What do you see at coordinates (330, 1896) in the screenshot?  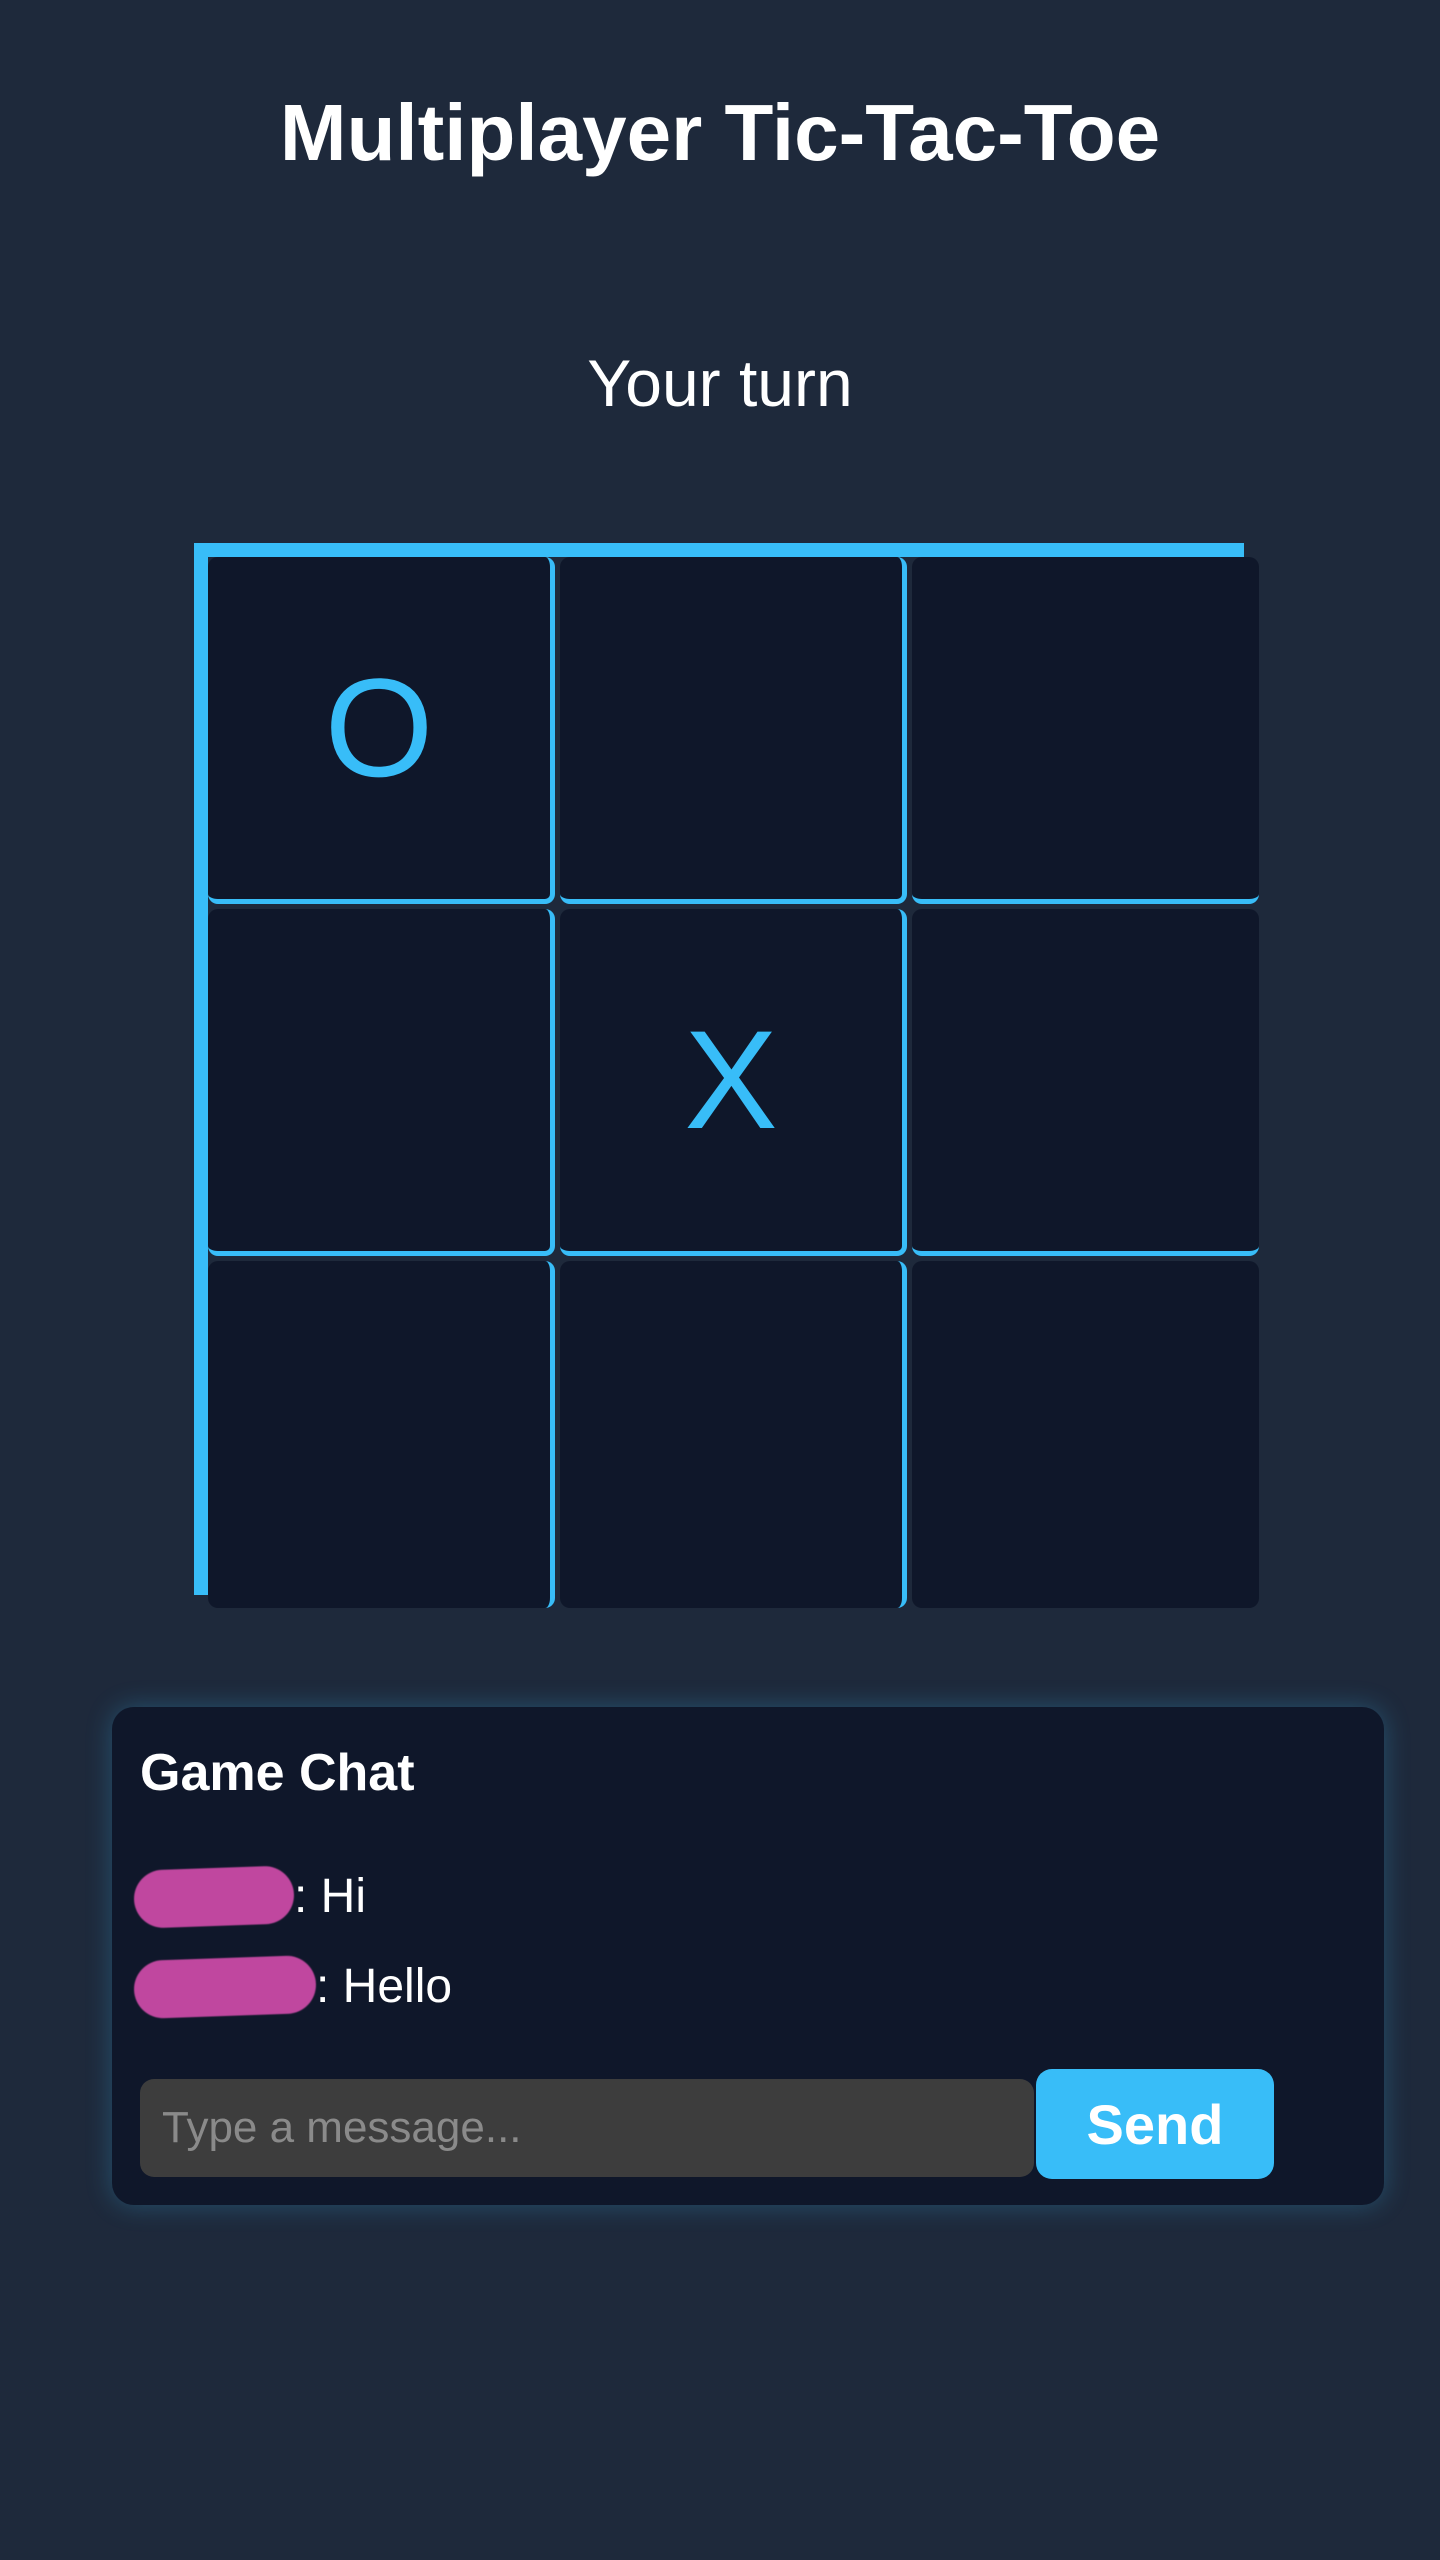 I see `chat-message-text: : Hi` at bounding box center [330, 1896].